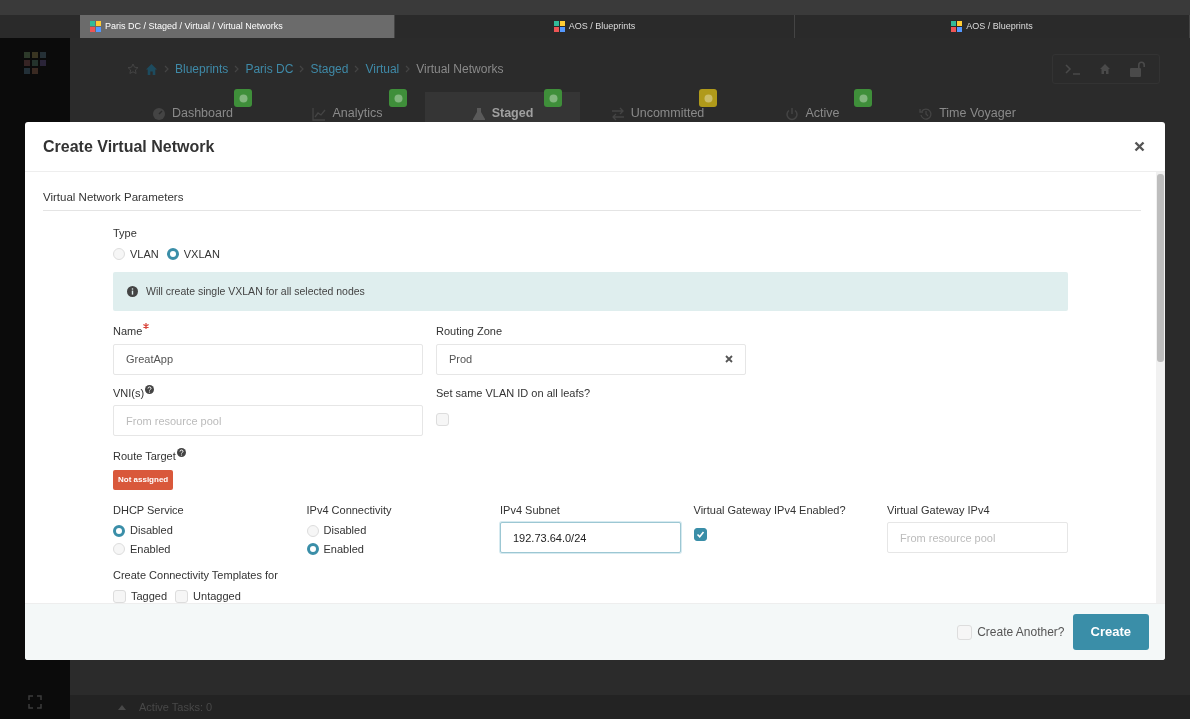 This screenshot has width=1190, height=719. What do you see at coordinates (1073, 69) in the screenshot?
I see `terminal-icon` at bounding box center [1073, 69].